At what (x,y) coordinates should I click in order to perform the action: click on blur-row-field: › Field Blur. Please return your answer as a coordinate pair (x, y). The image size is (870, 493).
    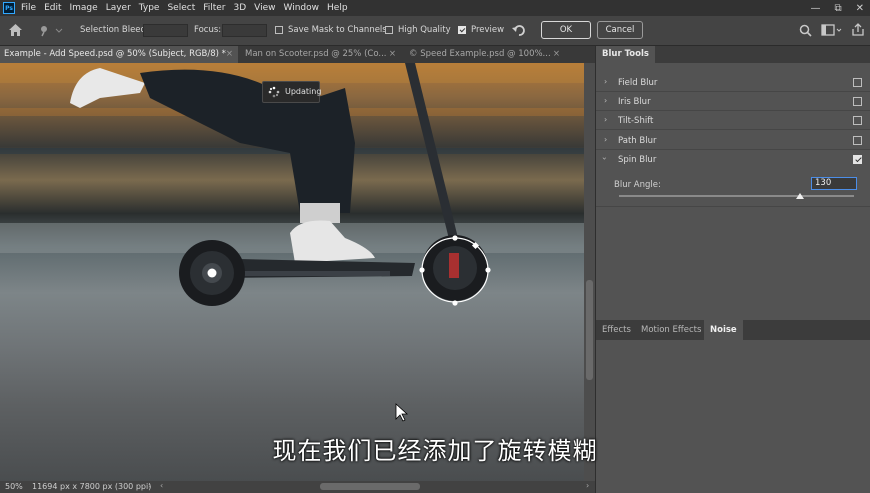
    Looking at the image, I should click on (733, 82).